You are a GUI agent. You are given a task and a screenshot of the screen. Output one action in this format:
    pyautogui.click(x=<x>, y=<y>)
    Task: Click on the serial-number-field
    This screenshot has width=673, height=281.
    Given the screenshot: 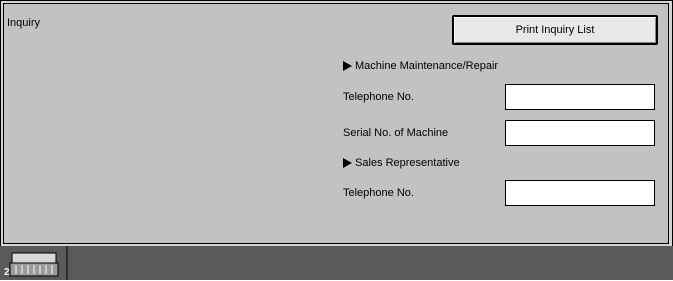 What is the action you would take?
    pyautogui.click(x=580, y=133)
    